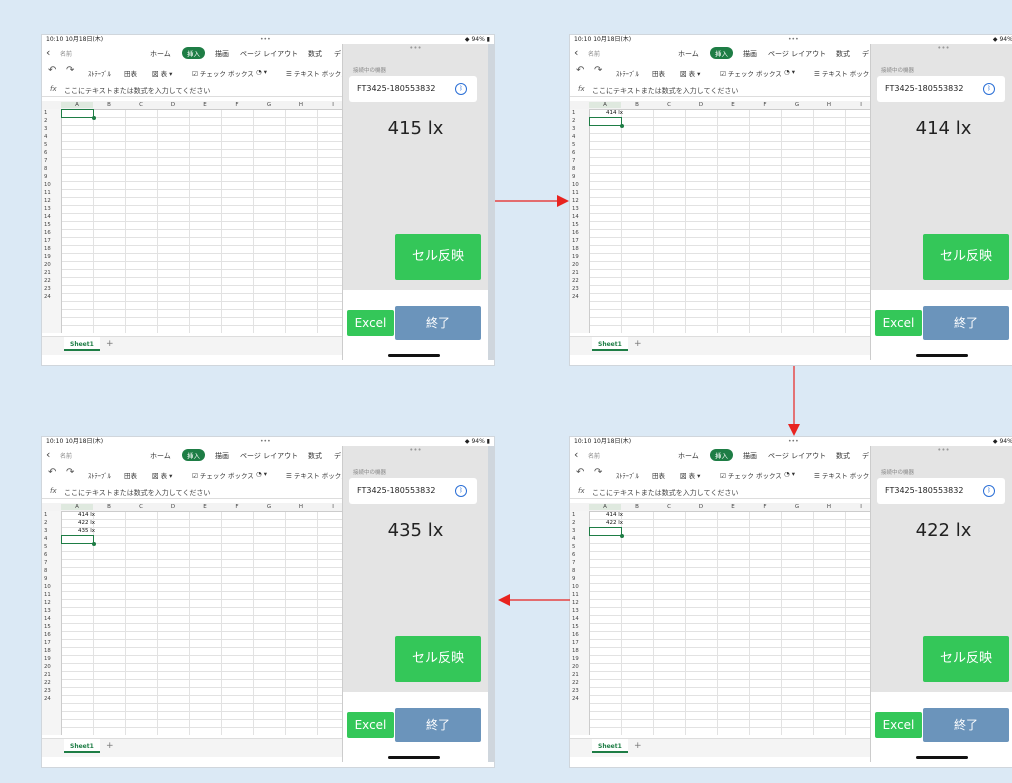  I want to click on row-header: 18, so click(579, 651).